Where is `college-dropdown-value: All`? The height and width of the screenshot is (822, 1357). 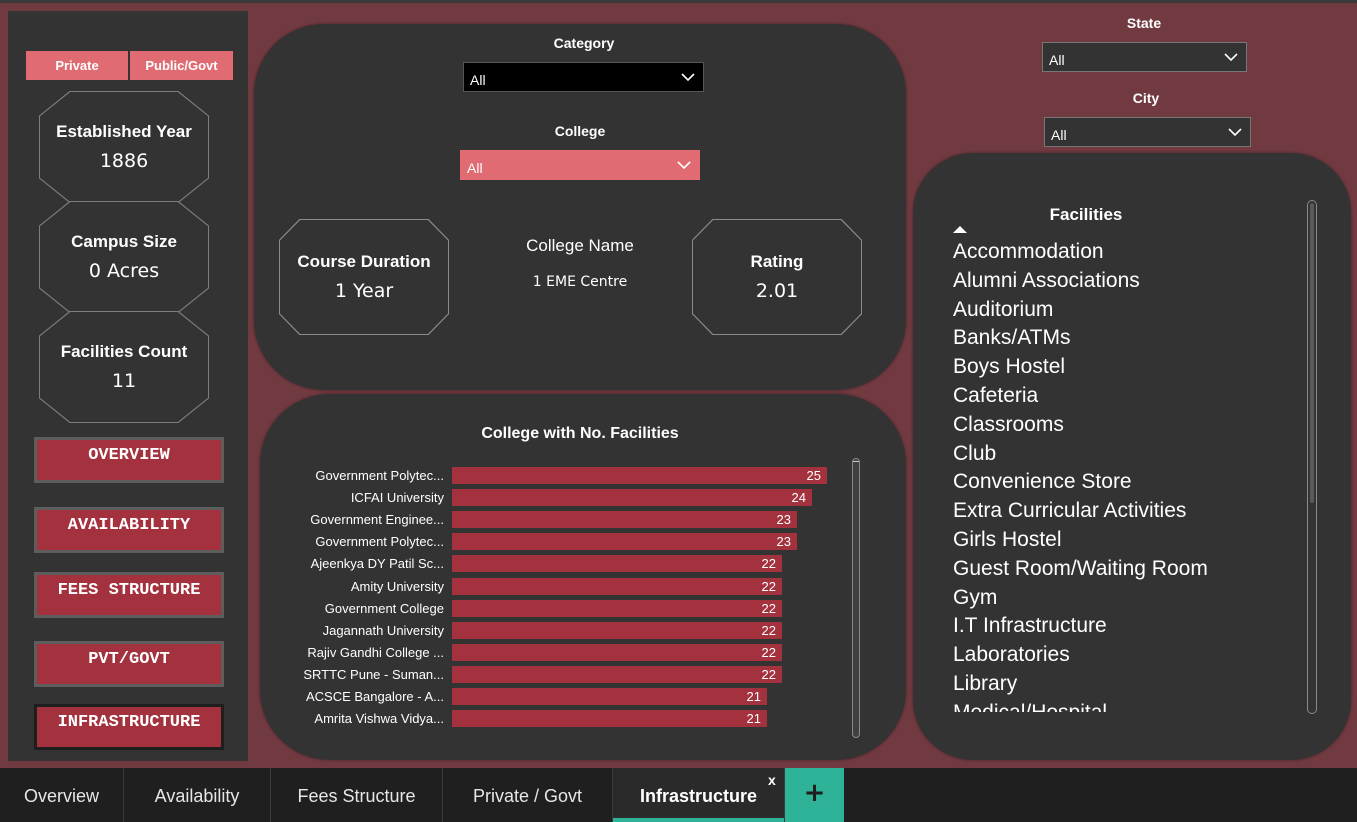
college-dropdown-value: All is located at coordinates (475, 168).